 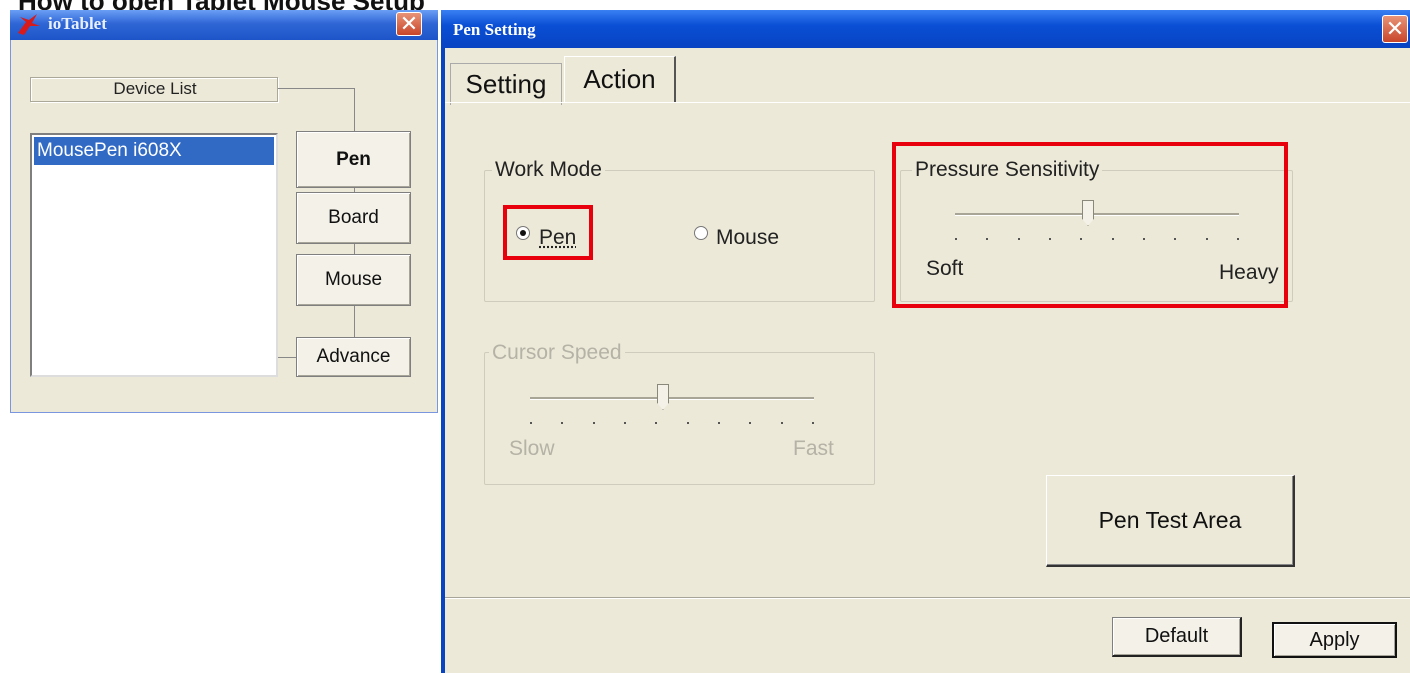 What do you see at coordinates (523, 233) in the screenshot?
I see `pen-radio` at bounding box center [523, 233].